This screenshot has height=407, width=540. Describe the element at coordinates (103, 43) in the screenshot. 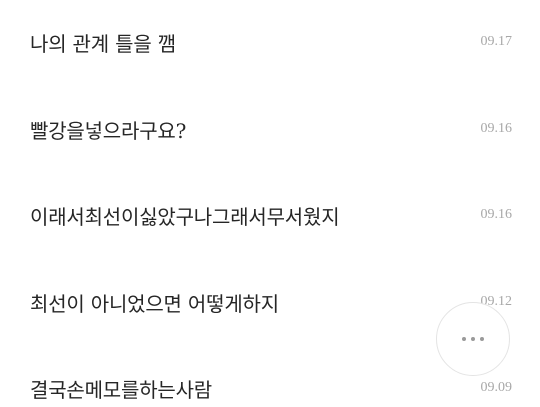

I see `note-title: 나의 관계 틀을 깸` at that location.